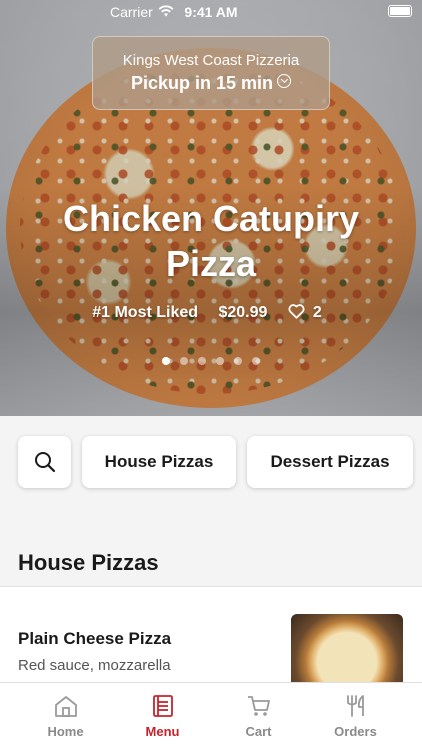  I want to click on category-dessert-pizzas: Dessert Pizzas, so click(330, 462).